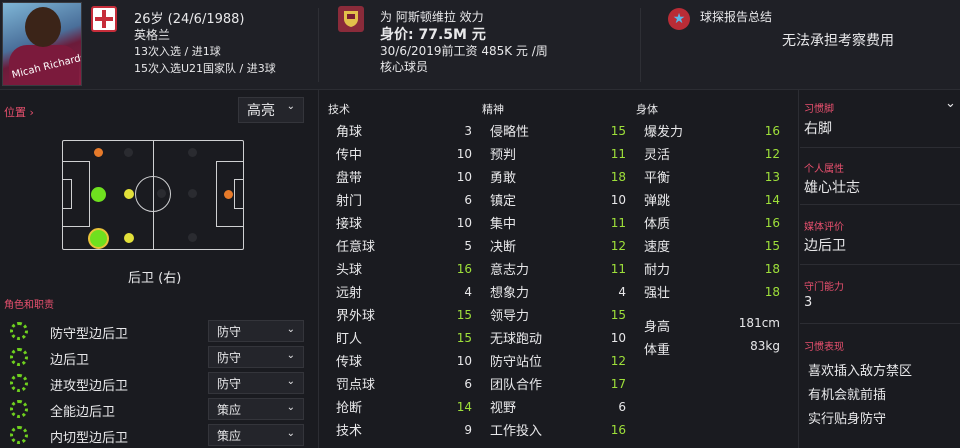 The width and height of the screenshot is (960, 448). What do you see at coordinates (69, 358) in the screenshot?
I see `role-name: 边后卫` at bounding box center [69, 358].